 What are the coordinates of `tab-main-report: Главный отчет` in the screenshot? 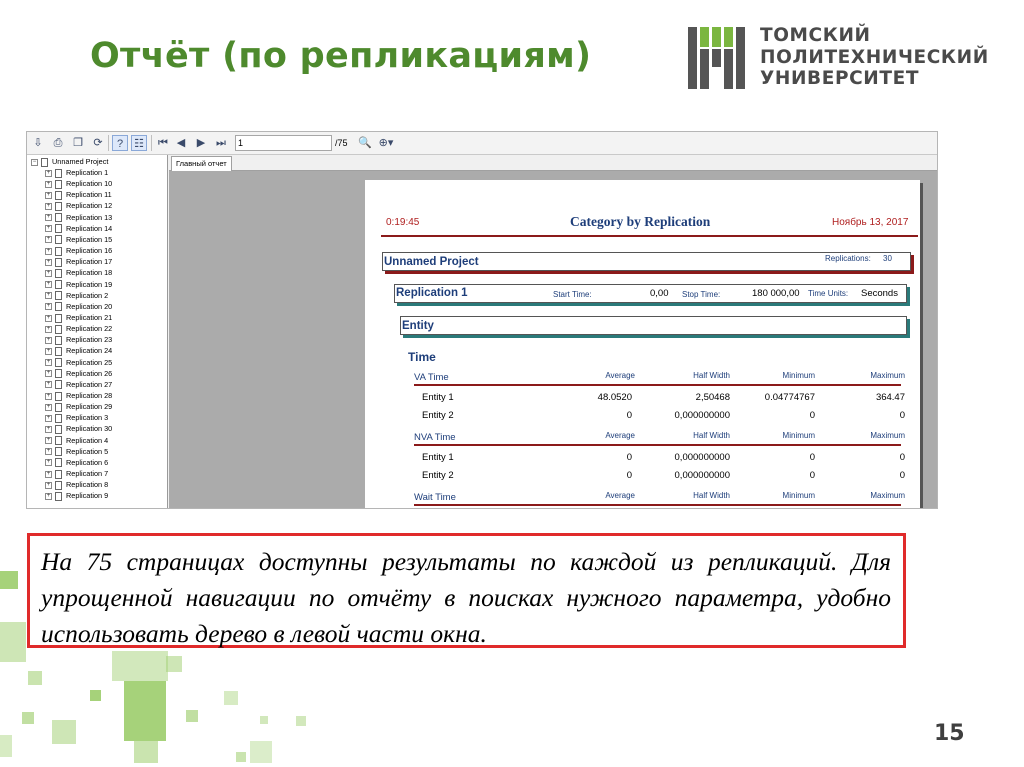 It's located at (201, 163).